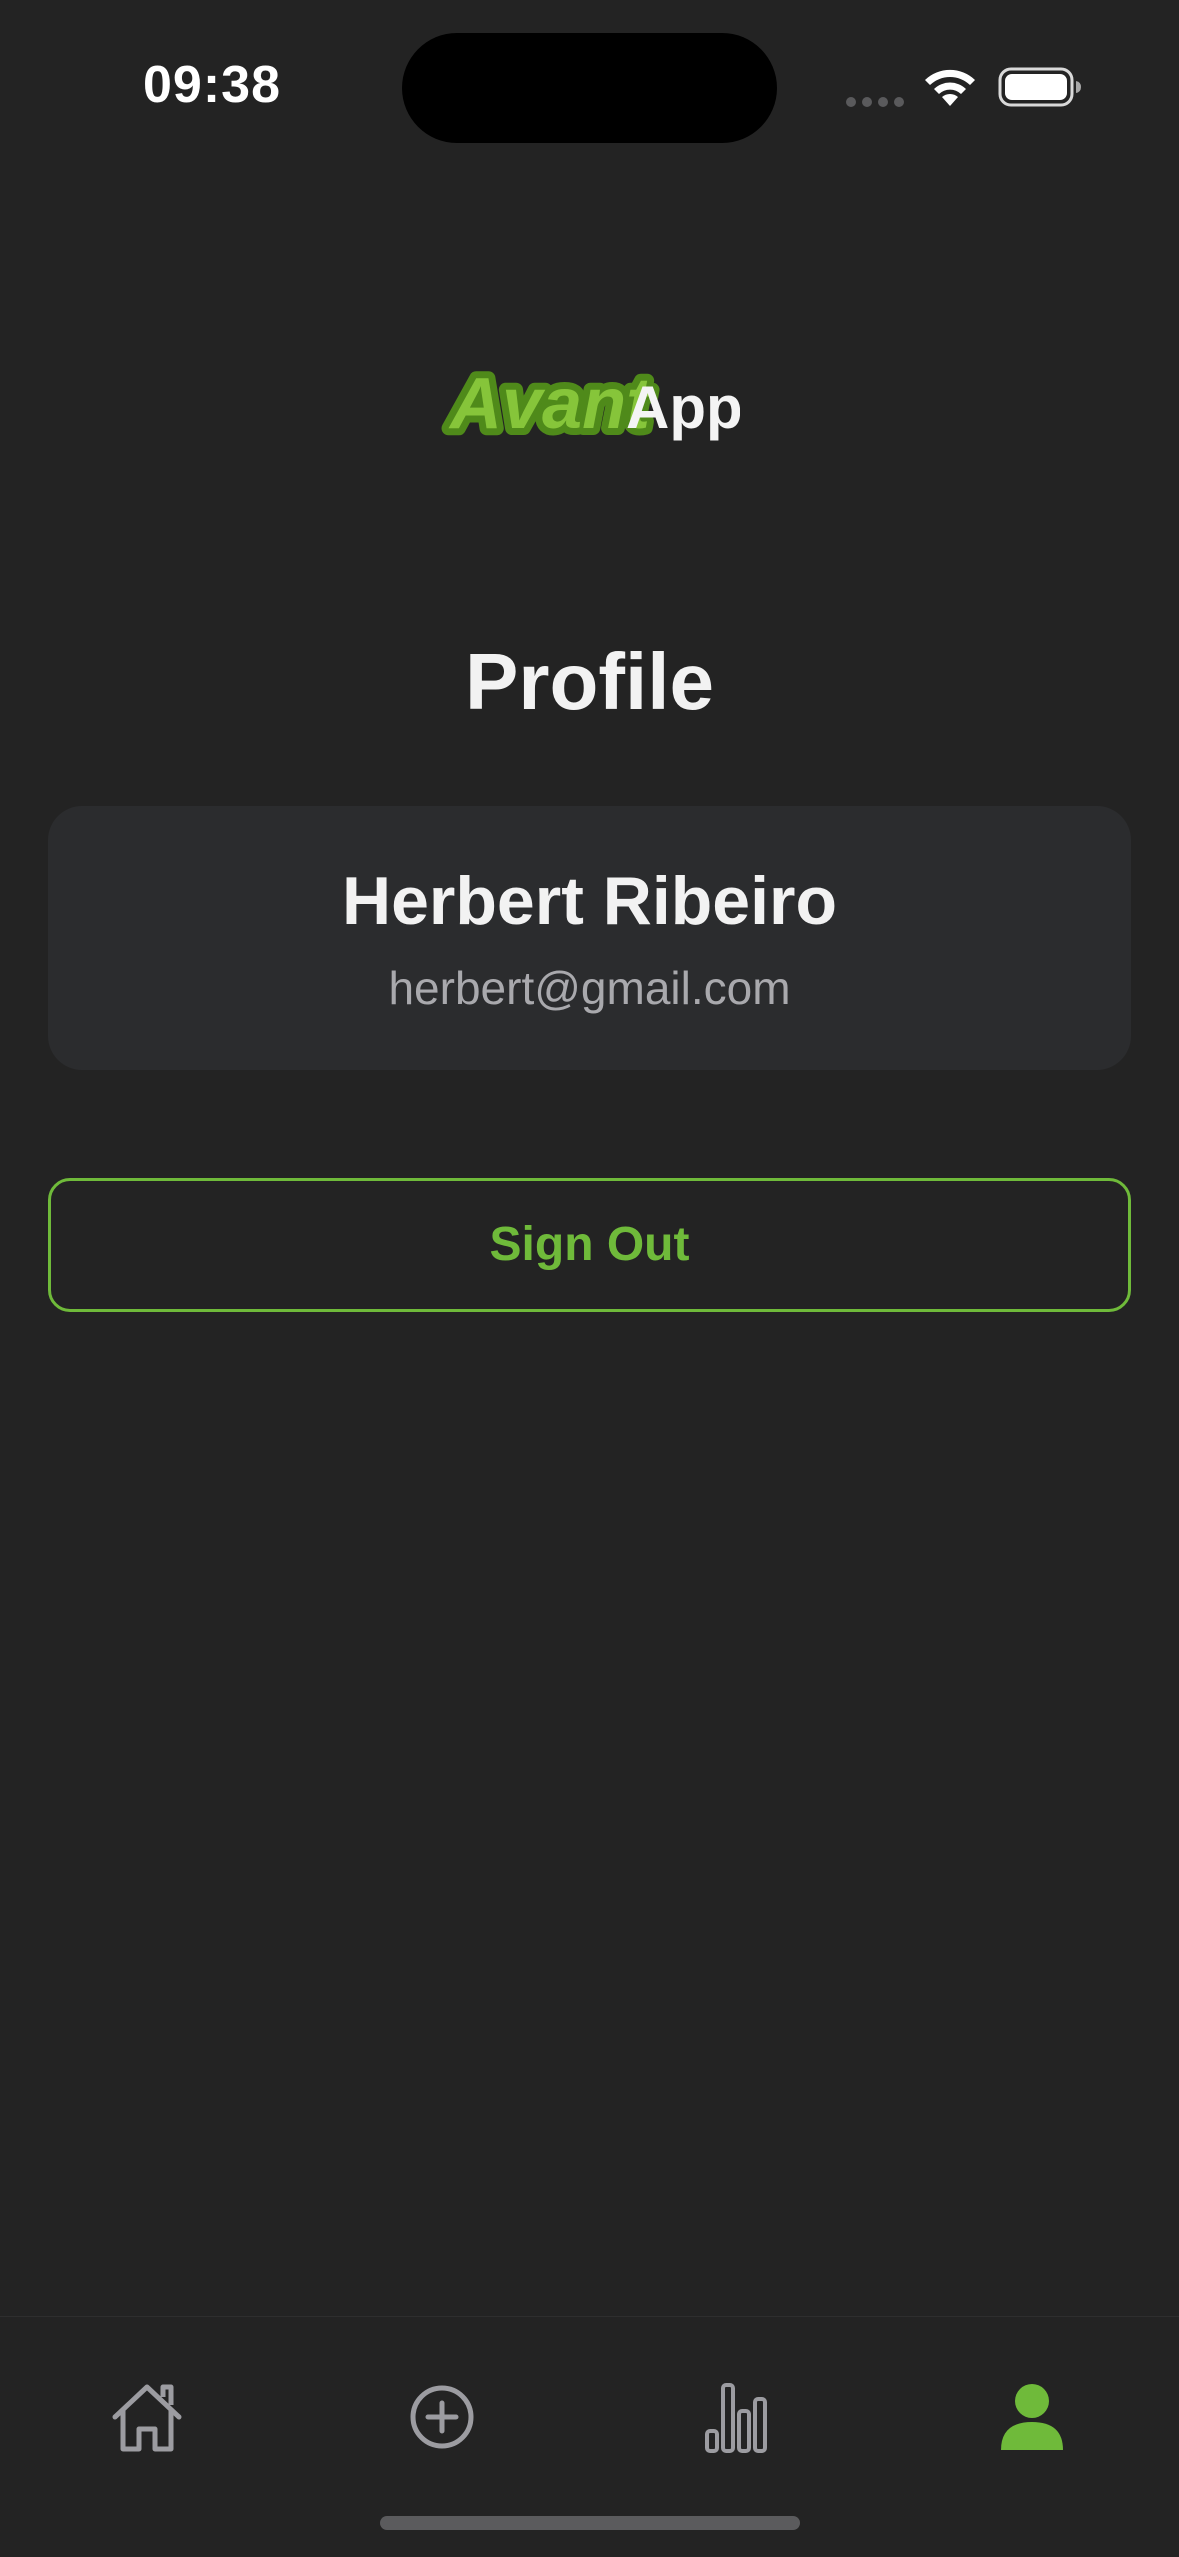 This screenshot has width=1179, height=2557. Describe the element at coordinates (950, 87) in the screenshot. I see `wifi-icon` at that location.